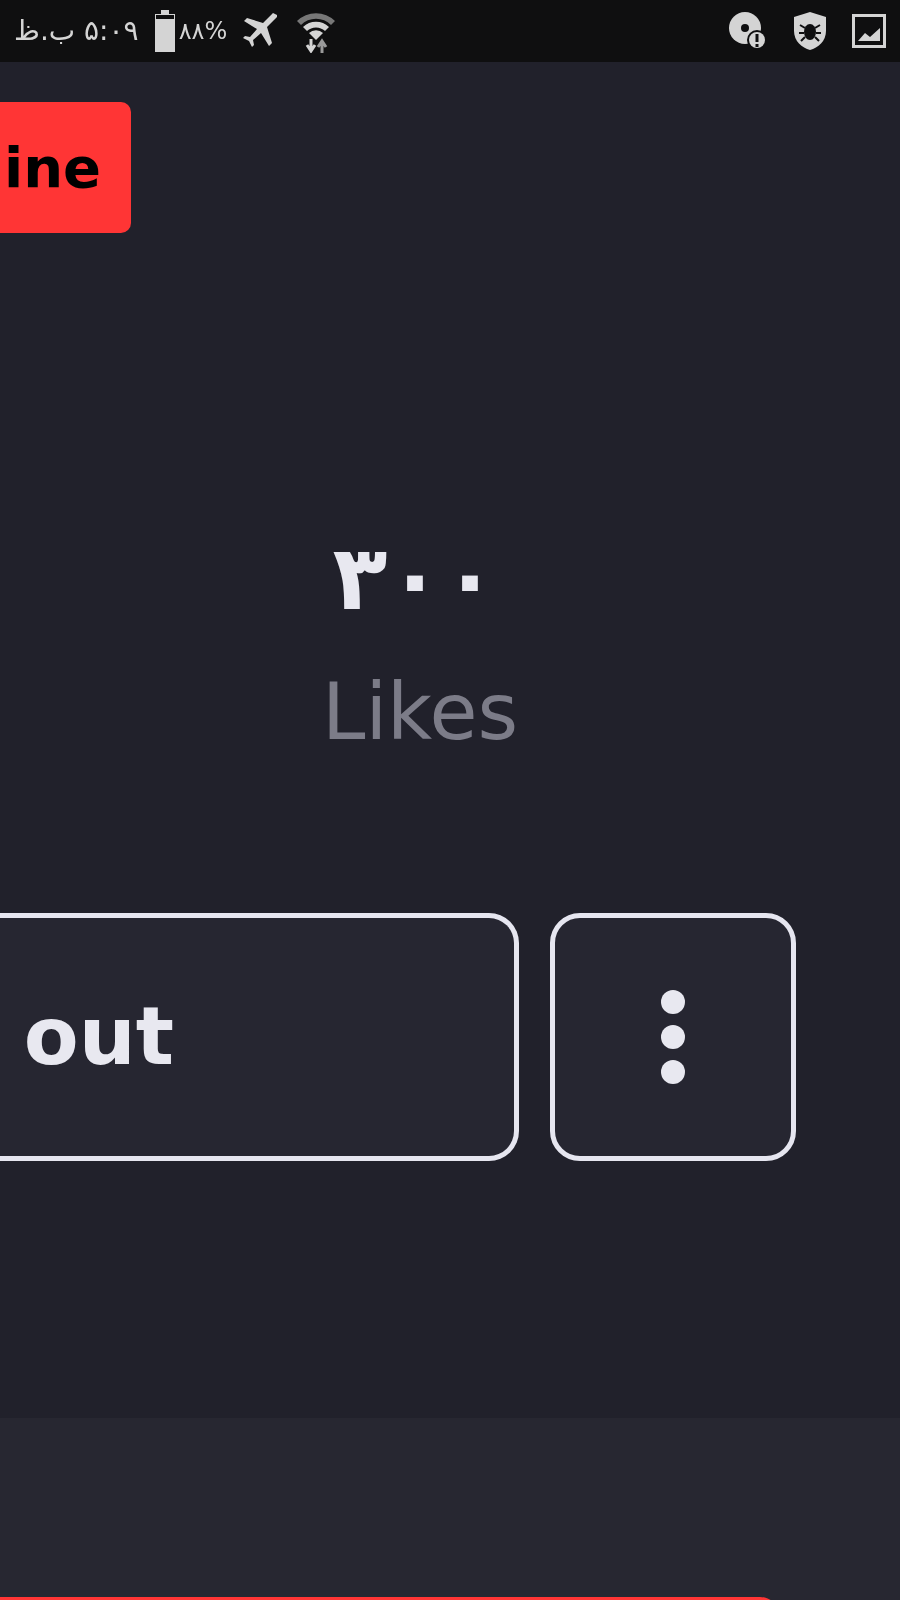  I want to click on battery-icon, so click(164, 31).